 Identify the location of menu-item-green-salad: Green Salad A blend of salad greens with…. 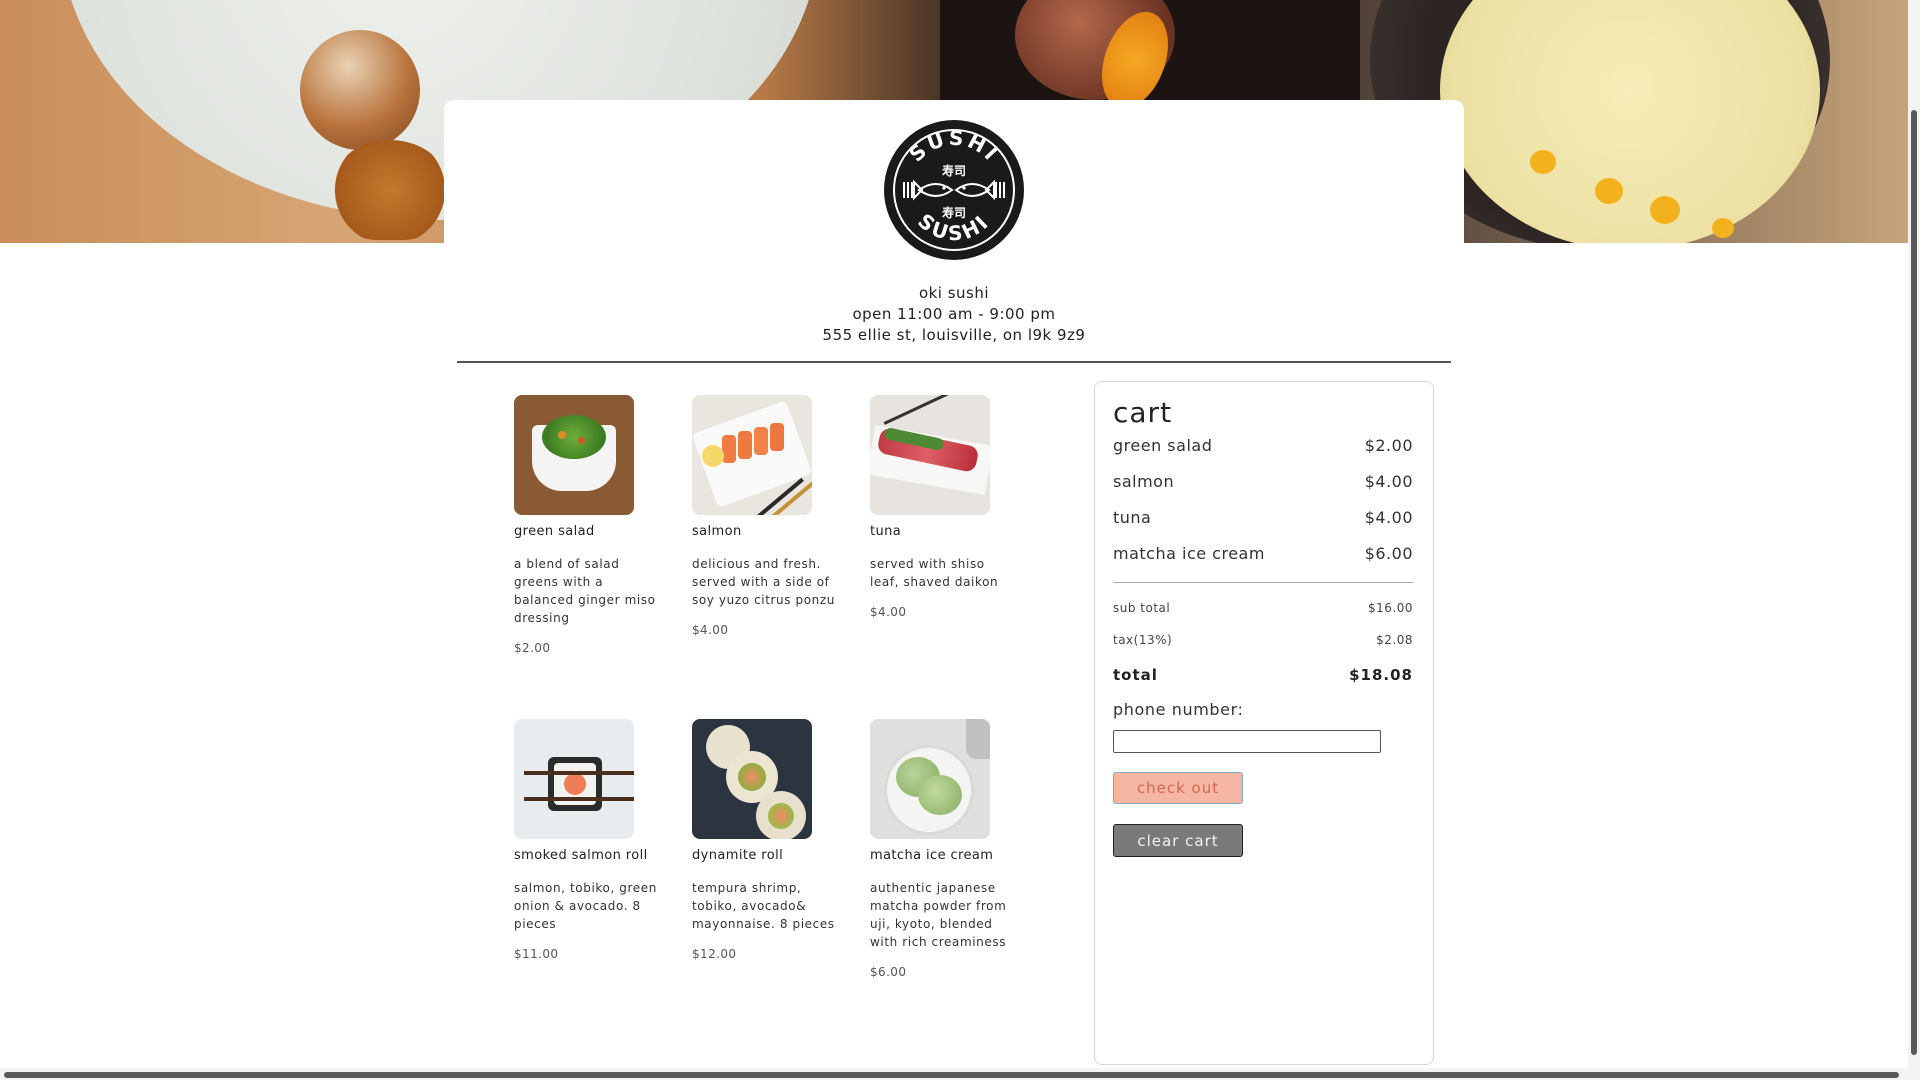
(586, 525).